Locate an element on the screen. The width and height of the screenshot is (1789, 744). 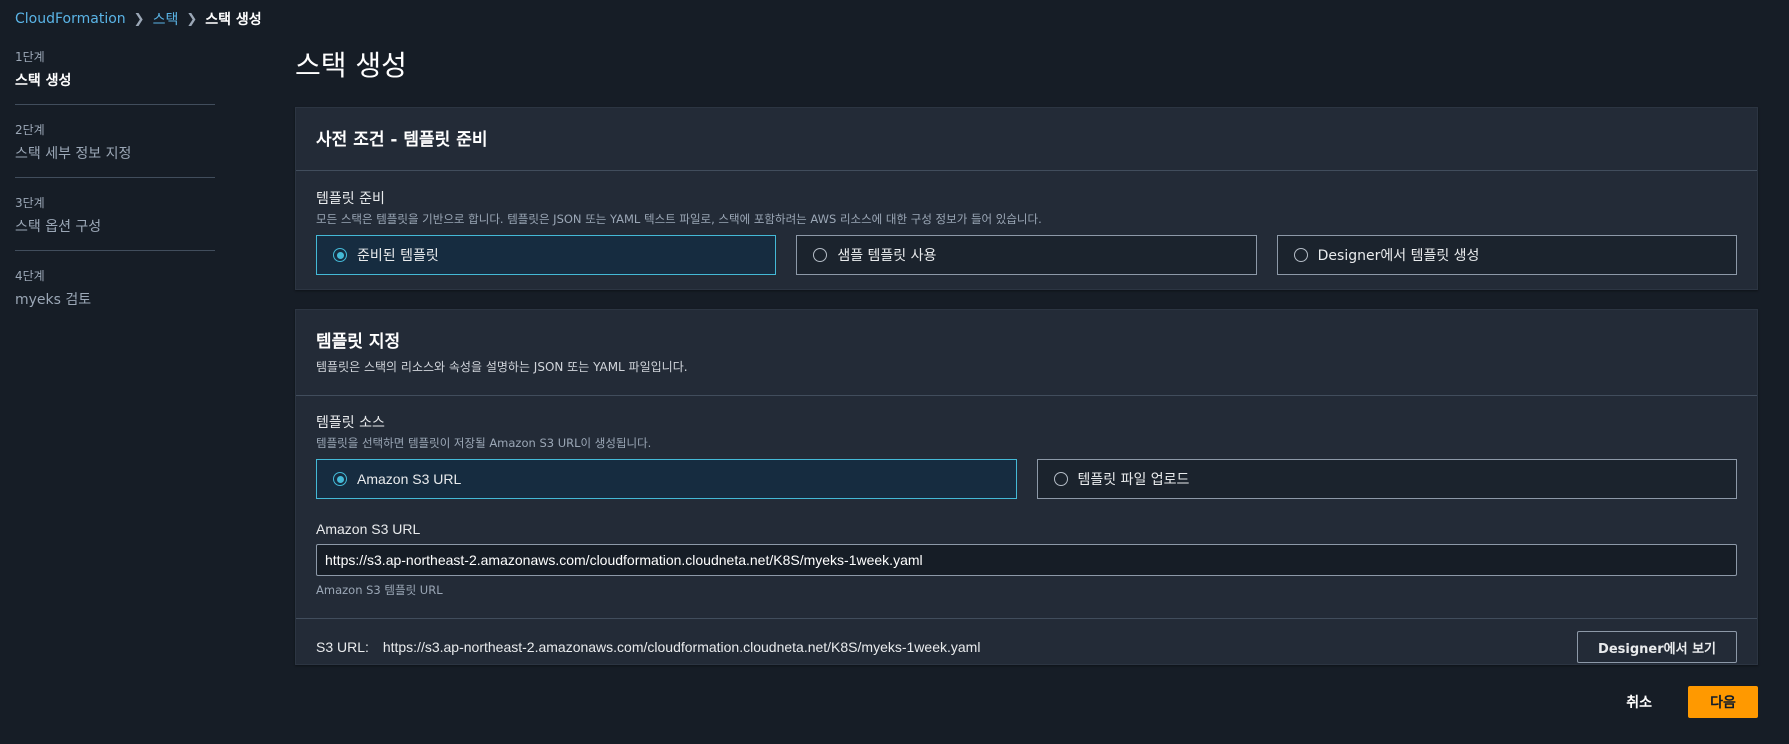
option-label: 템플릿 파일 업로드 is located at coordinates (1133, 480).